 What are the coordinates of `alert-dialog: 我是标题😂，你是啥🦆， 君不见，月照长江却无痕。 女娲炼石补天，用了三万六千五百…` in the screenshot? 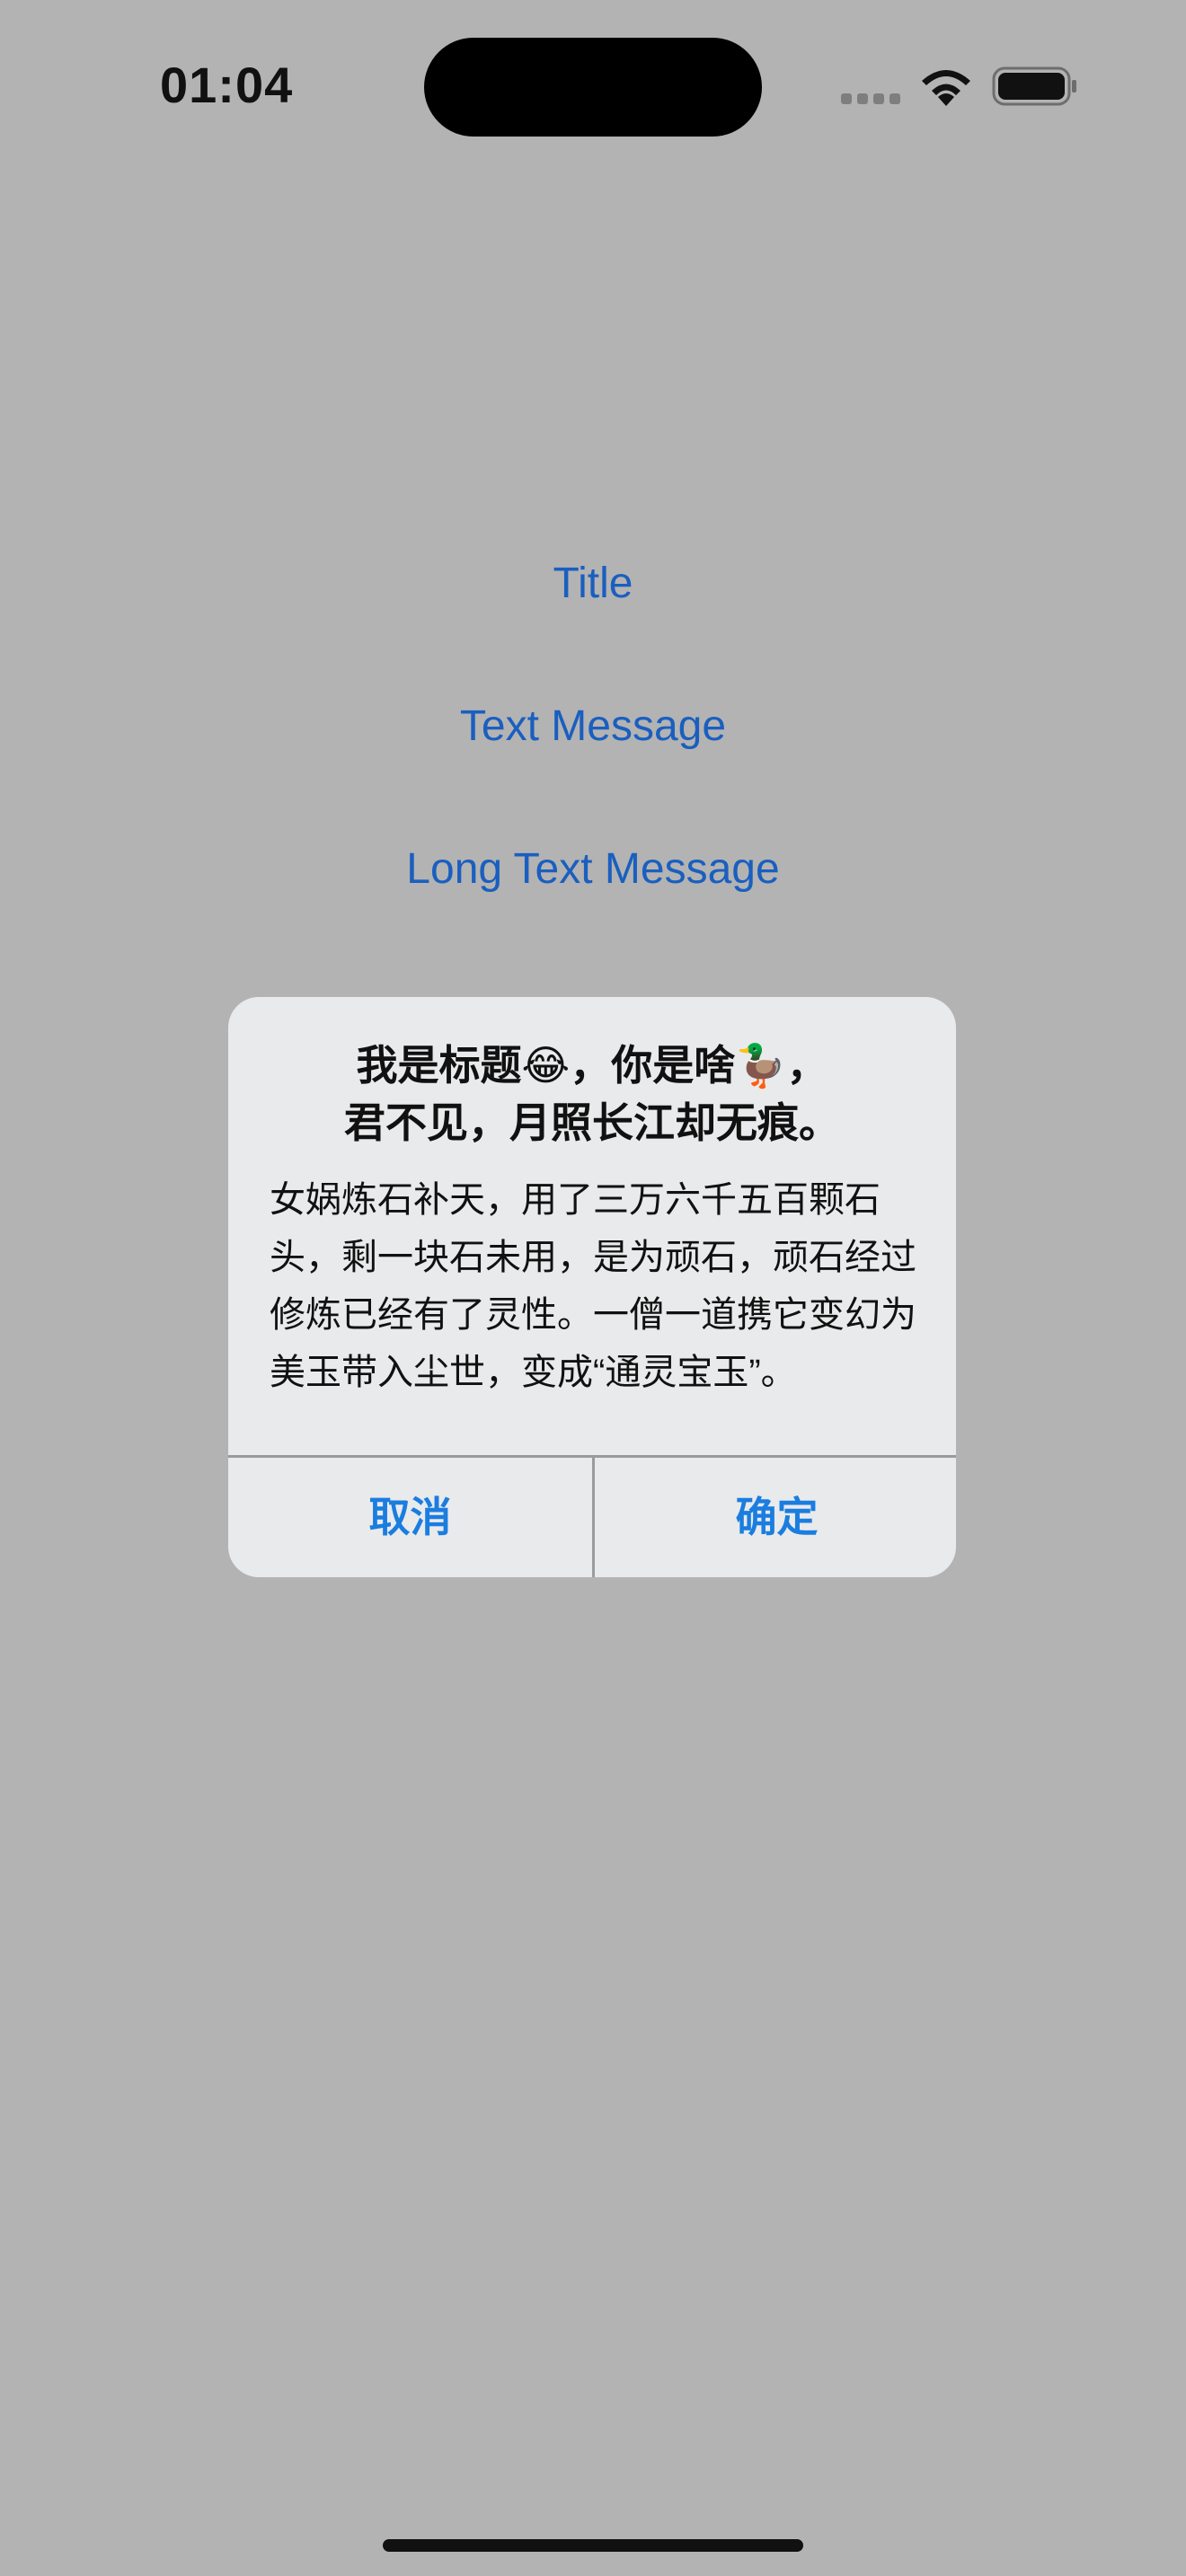 It's located at (592, 1287).